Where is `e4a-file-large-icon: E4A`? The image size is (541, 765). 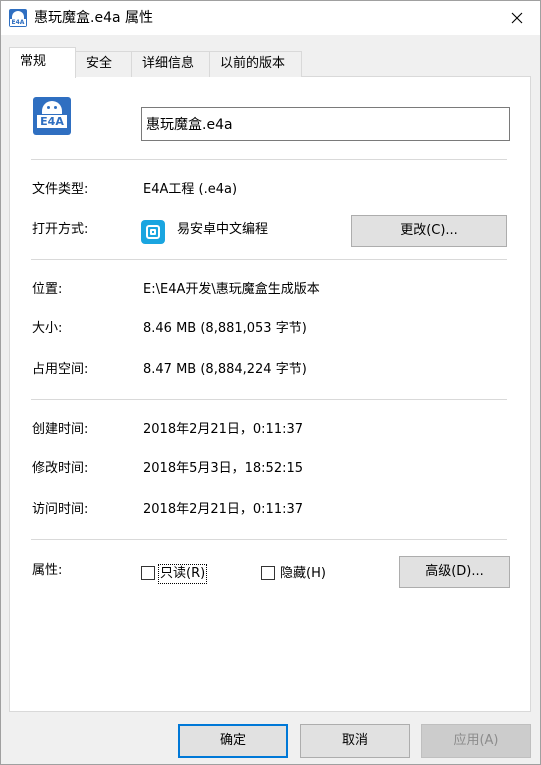 e4a-file-large-icon: E4A is located at coordinates (52, 116).